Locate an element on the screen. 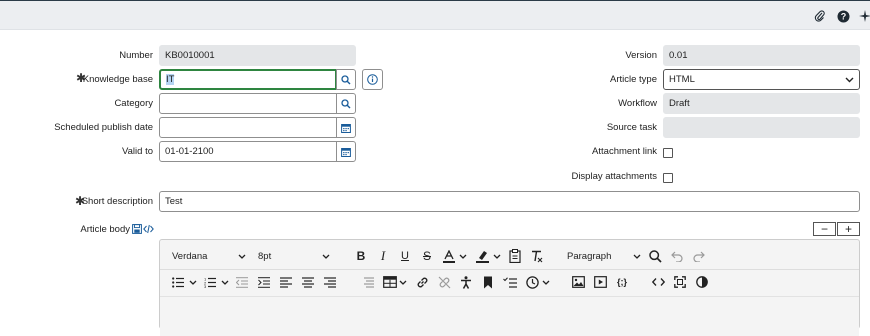  align-left-icon is located at coordinates (286, 282).